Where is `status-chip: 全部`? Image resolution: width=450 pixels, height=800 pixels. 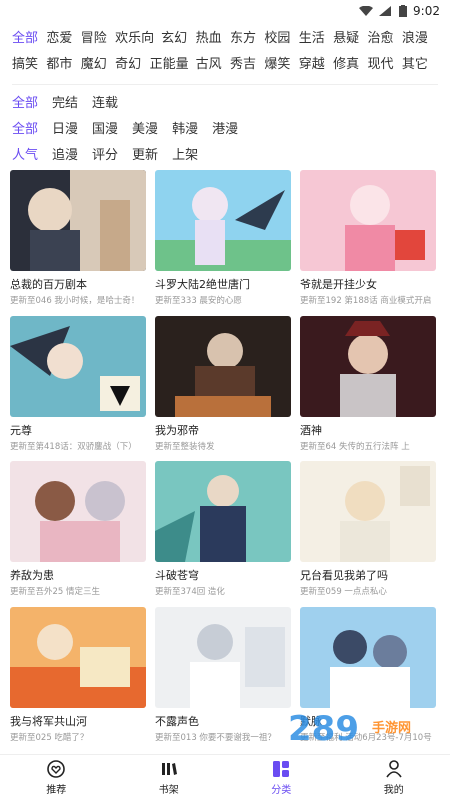
status-chip: 全部 is located at coordinates (25, 104).